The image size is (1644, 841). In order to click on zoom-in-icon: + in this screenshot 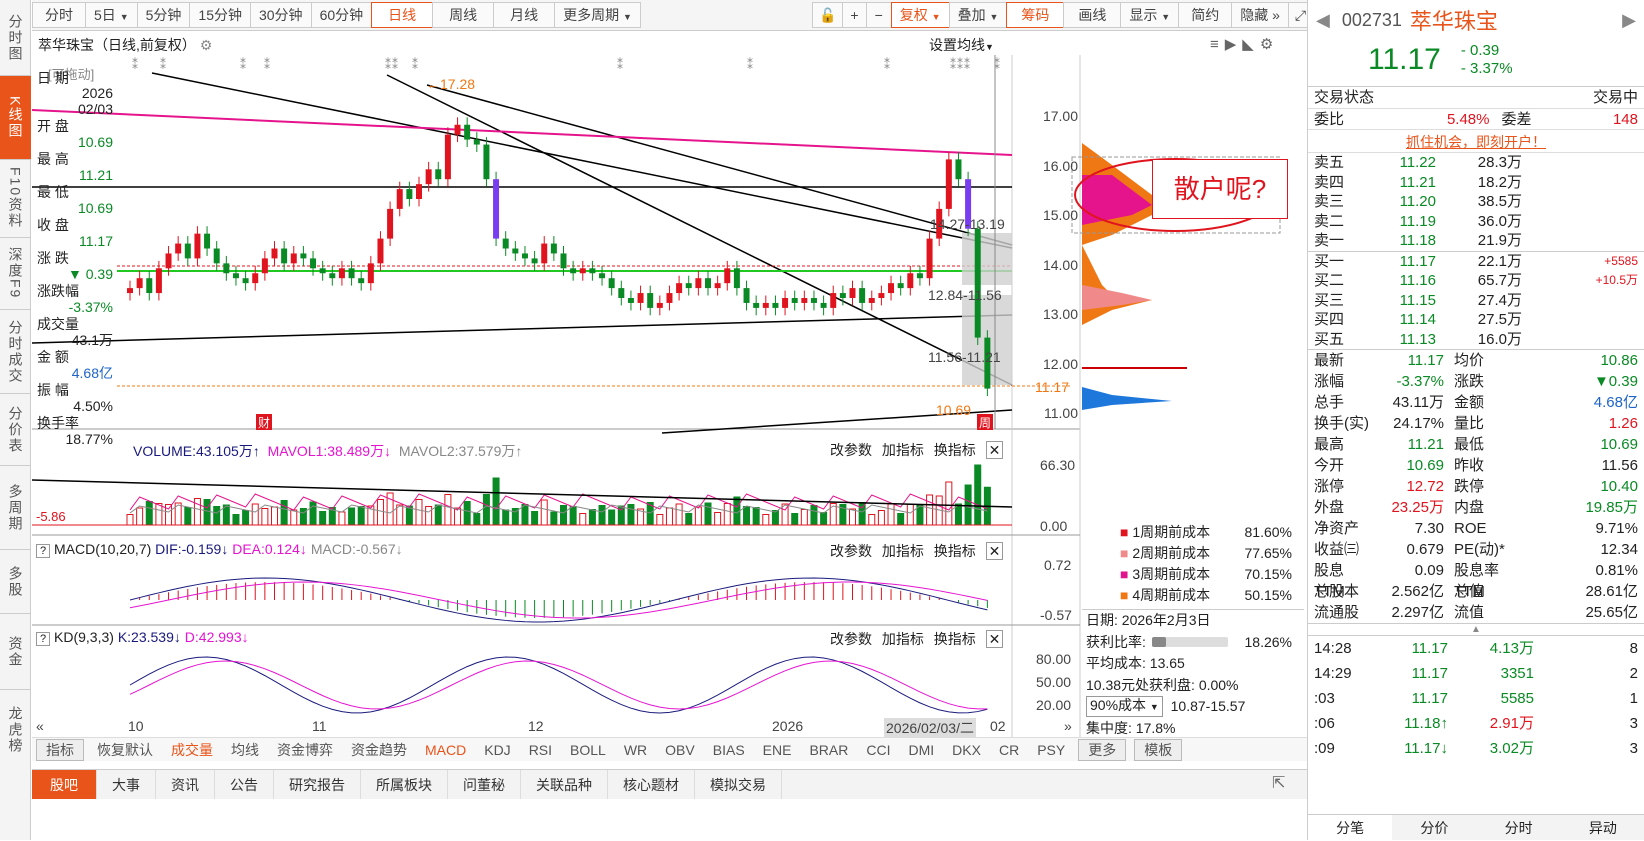, I will do `click(854, 15)`.